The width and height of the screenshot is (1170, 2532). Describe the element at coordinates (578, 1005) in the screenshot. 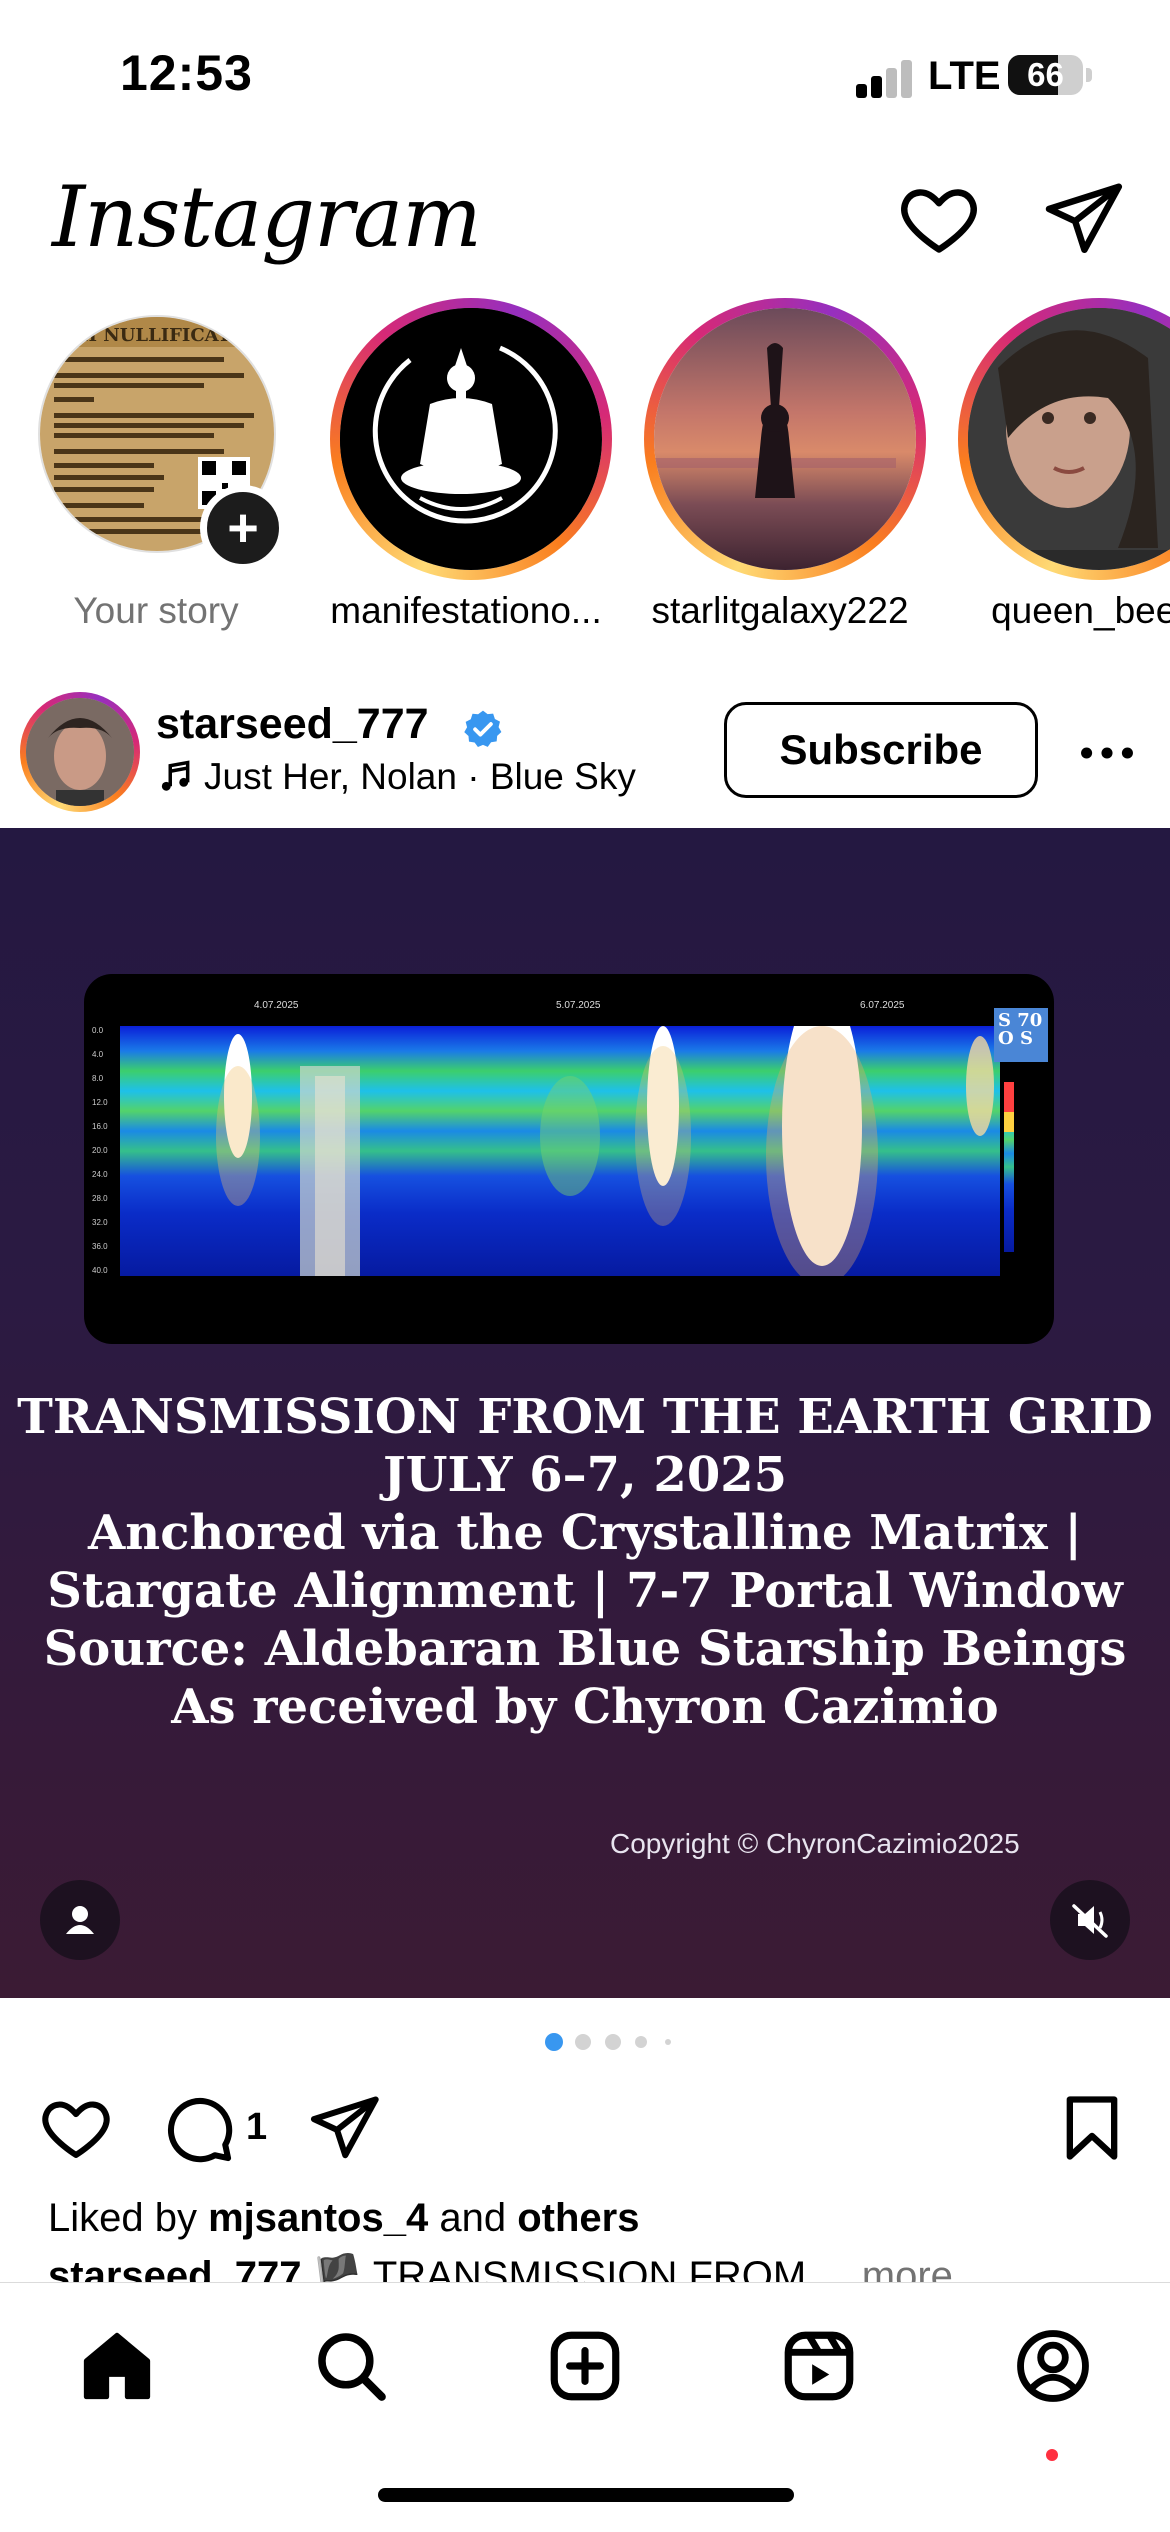

I see `spectrogram-date: 5.07.2025` at that location.